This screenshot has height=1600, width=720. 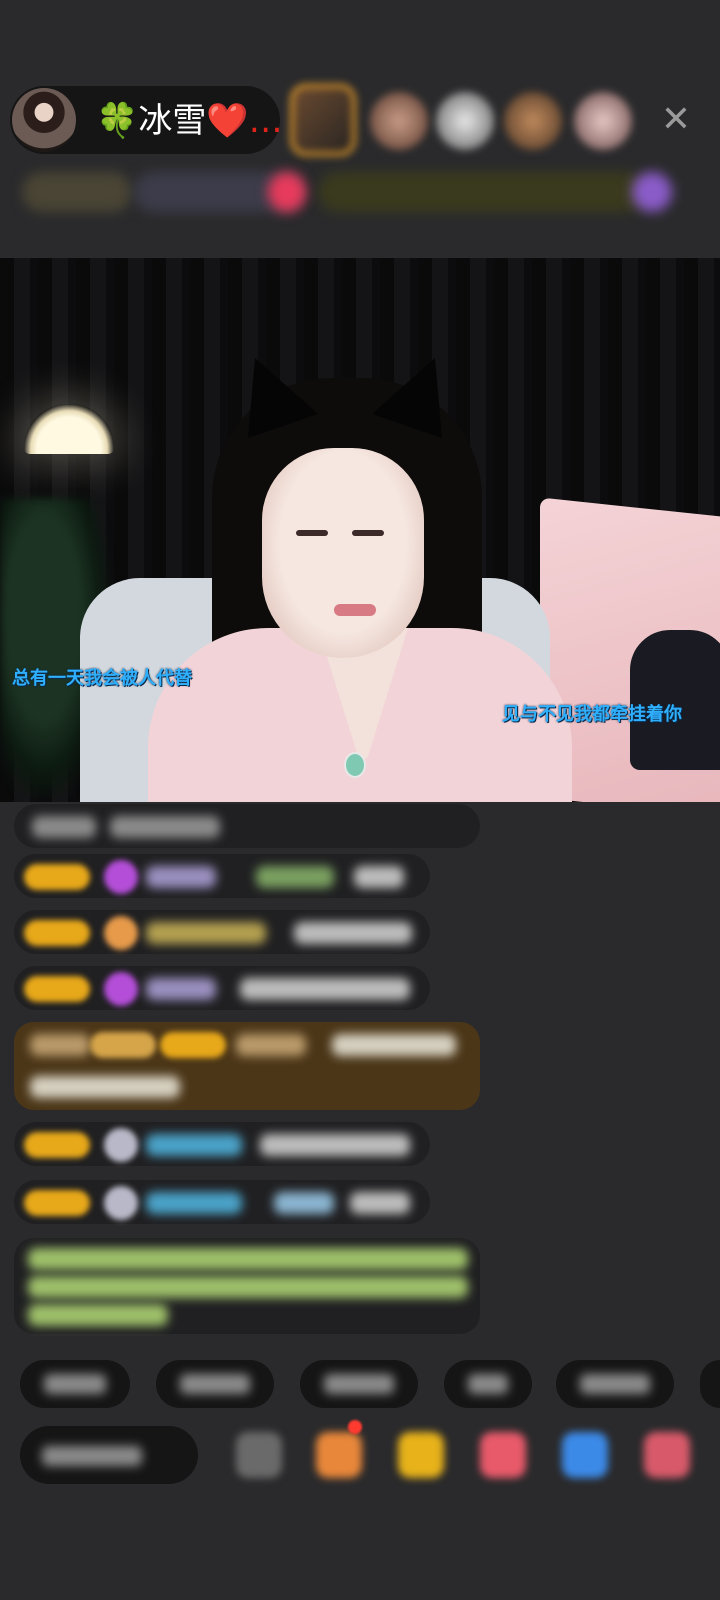 I want to click on lips, so click(x=355, y=610).